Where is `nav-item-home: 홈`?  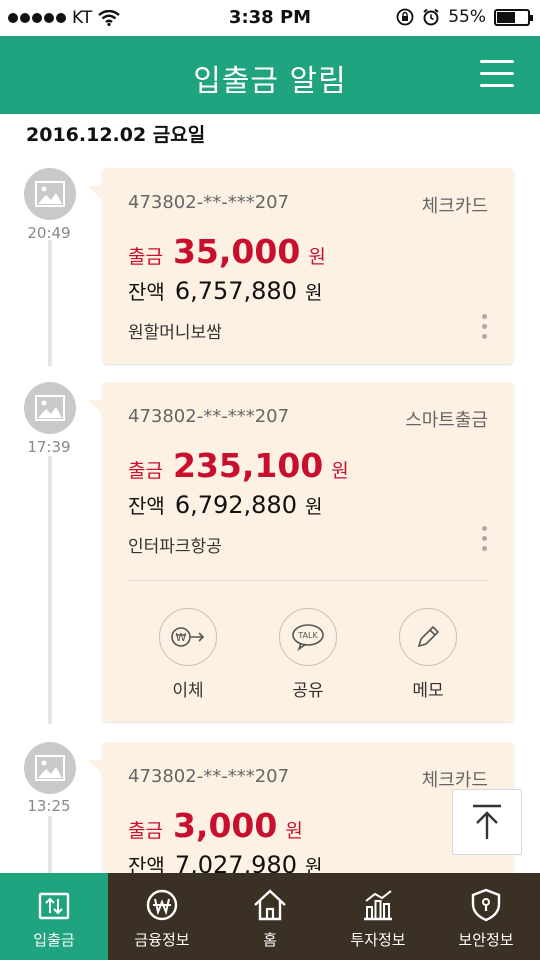 nav-item-home: 홈 is located at coordinates (270, 916).